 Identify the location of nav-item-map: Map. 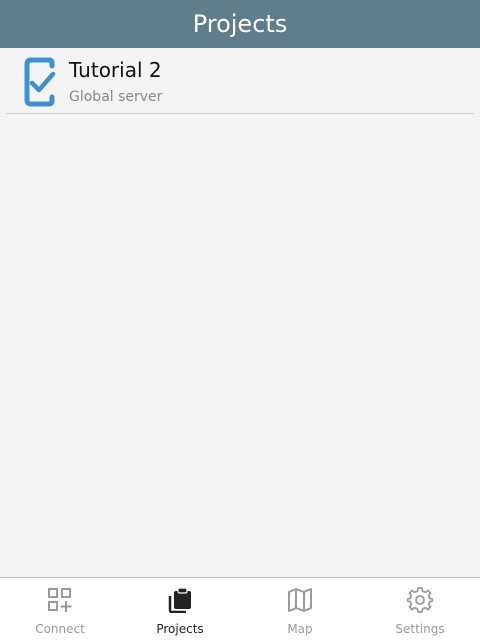
(300, 609).